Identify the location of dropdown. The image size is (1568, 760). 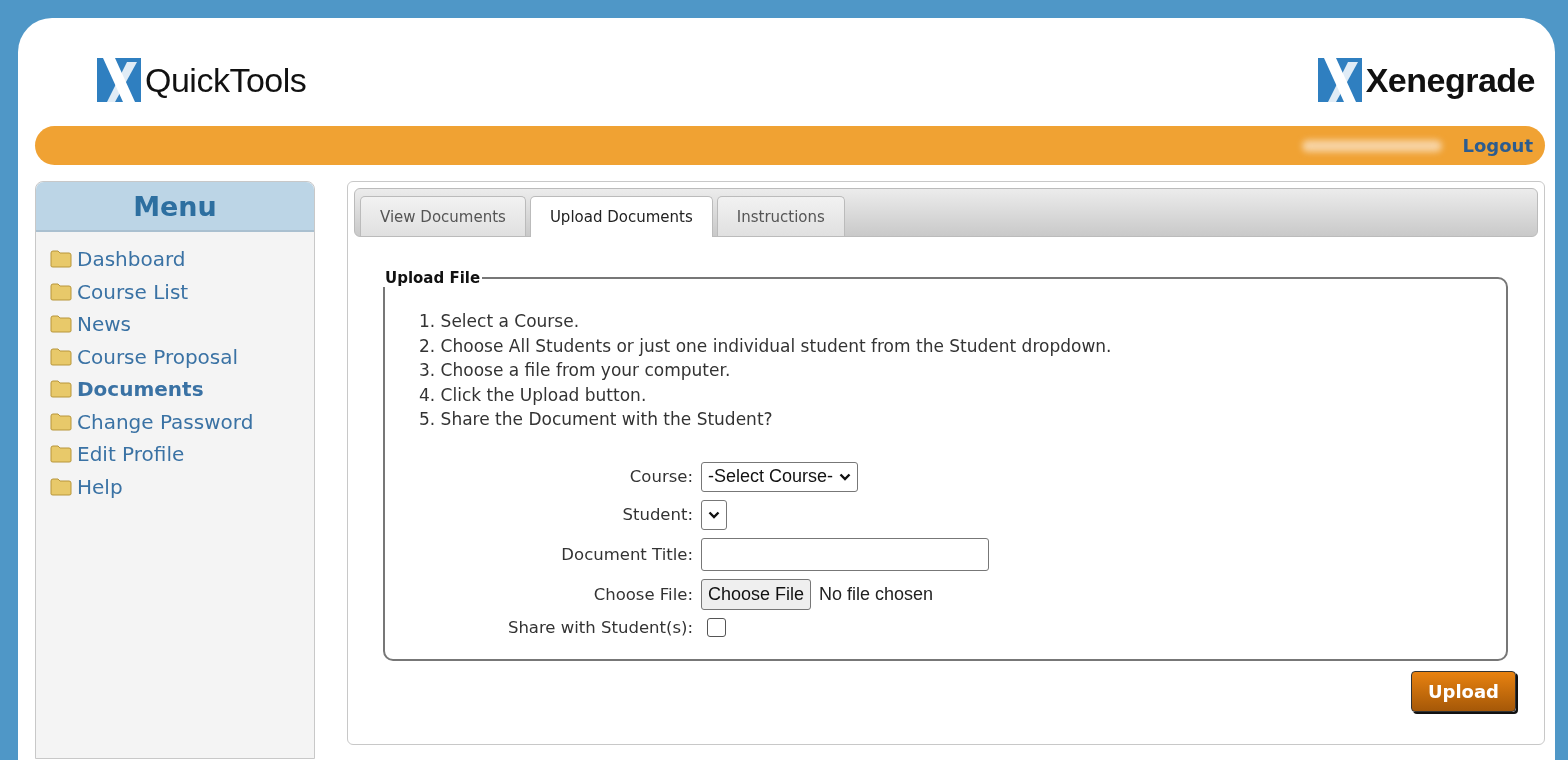
(714, 514).